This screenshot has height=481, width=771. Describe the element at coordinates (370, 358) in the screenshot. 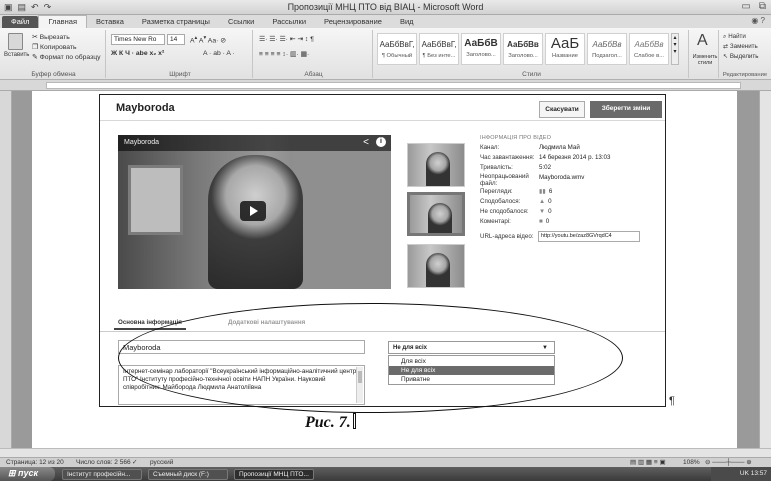

I see `highlight-ellipse` at that location.